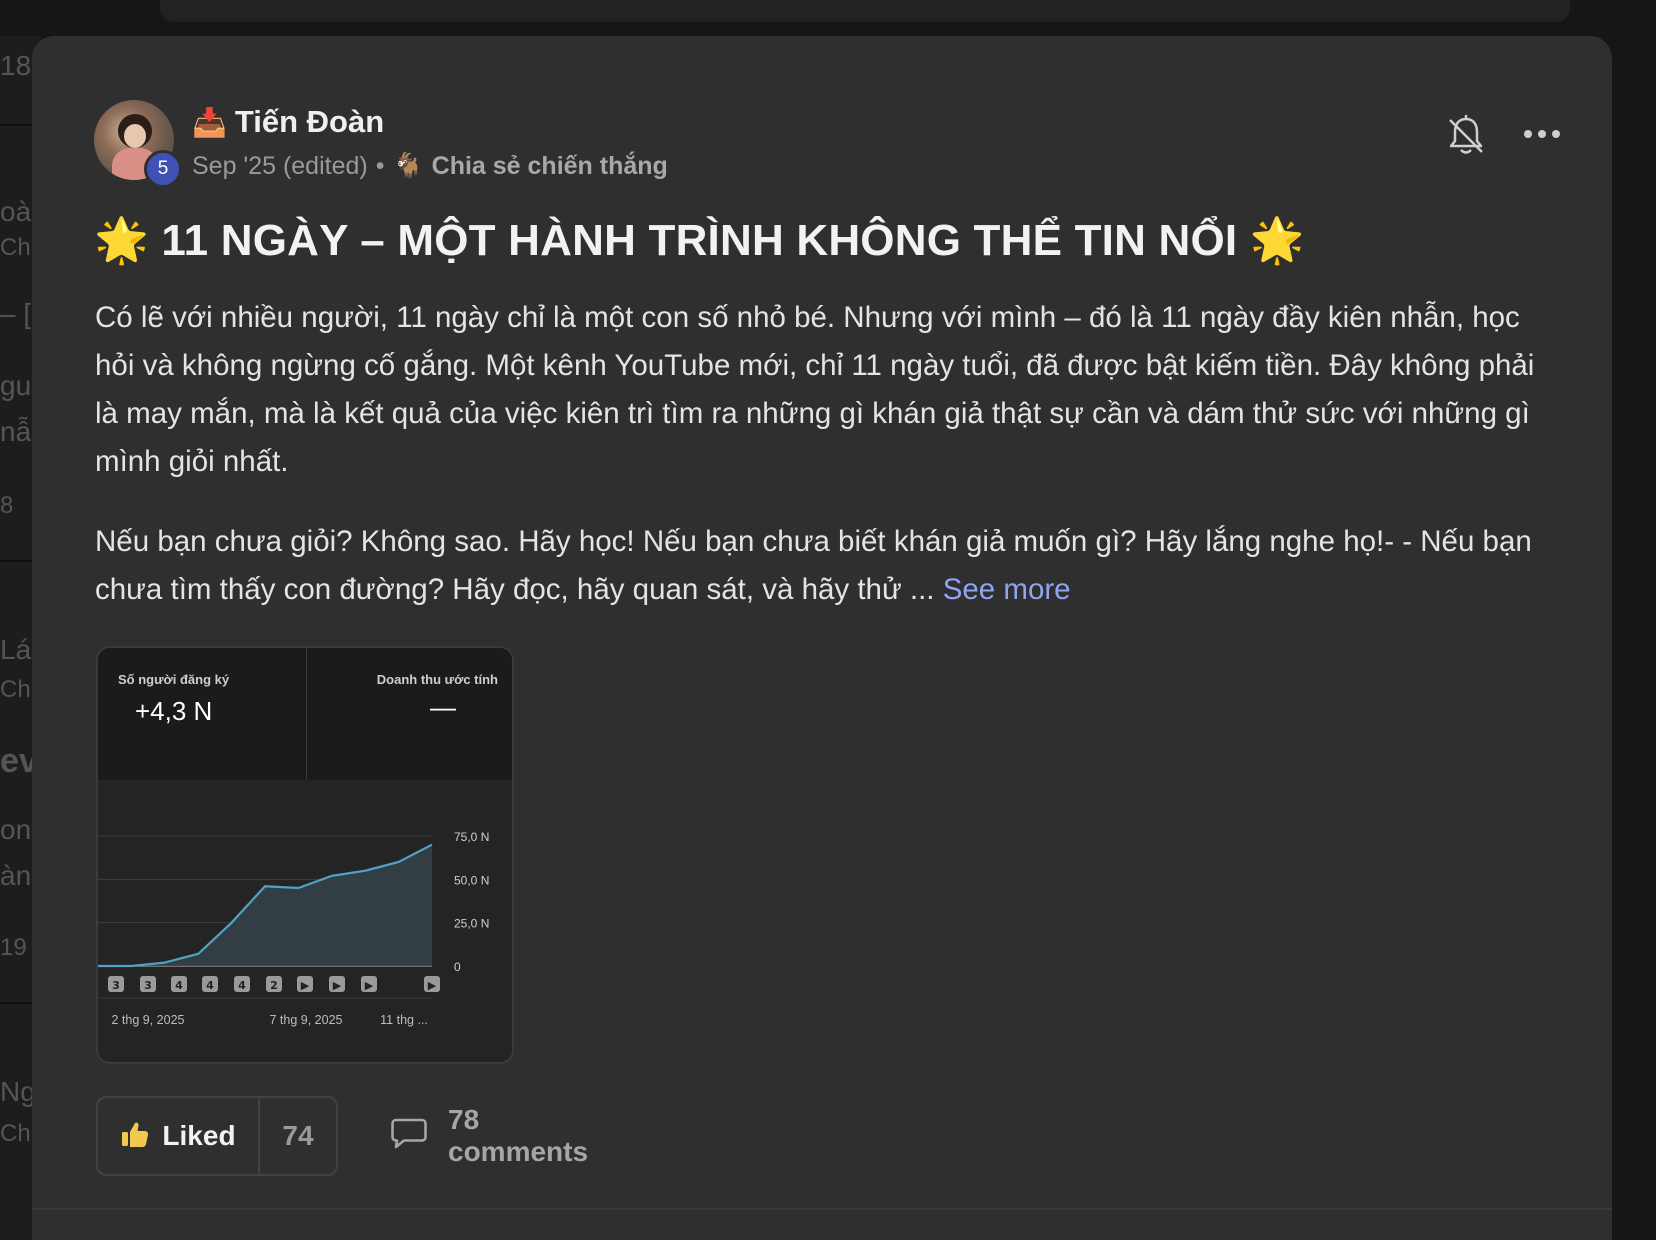  Describe the element at coordinates (518, 1135) in the screenshot. I see `comments-label: 78 comments` at that location.